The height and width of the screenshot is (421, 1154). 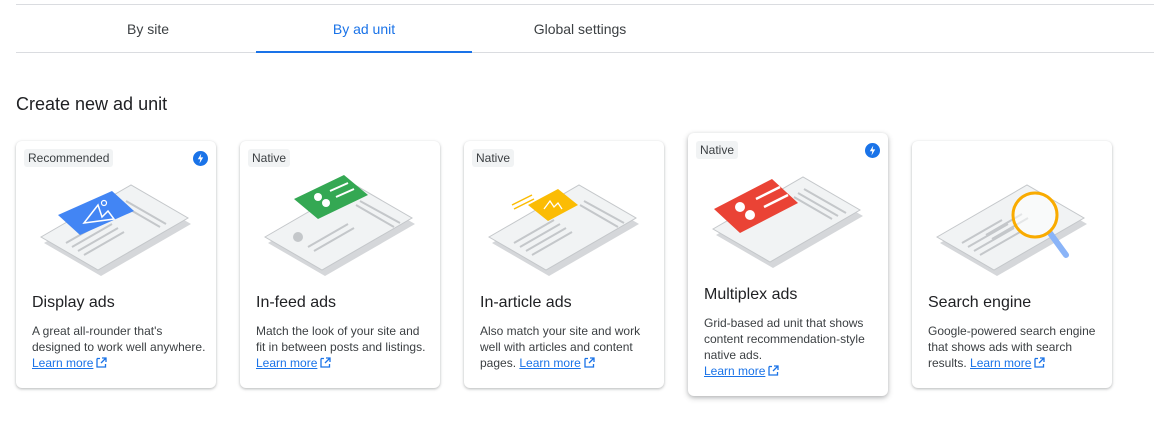 What do you see at coordinates (115, 230) in the screenshot?
I see `display-ads-illustration` at bounding box center [115, 230].